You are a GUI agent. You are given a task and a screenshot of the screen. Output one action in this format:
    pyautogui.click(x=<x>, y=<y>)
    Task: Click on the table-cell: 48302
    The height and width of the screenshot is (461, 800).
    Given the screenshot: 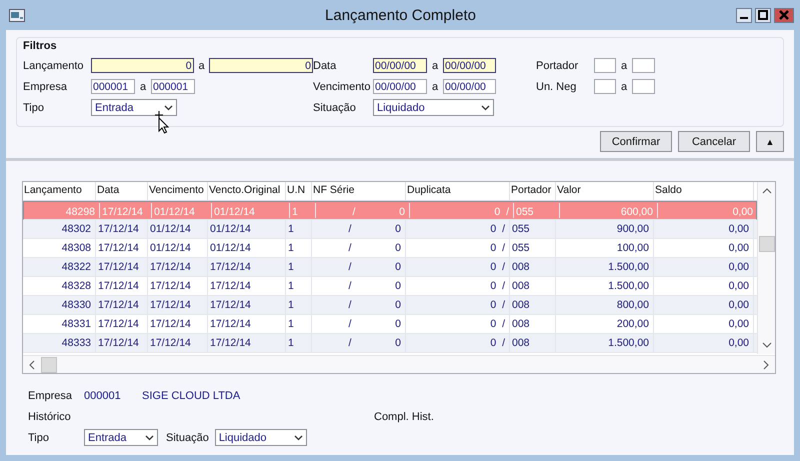 What is the action you would take?
    pyautogui.click(x=59, y=229)
    